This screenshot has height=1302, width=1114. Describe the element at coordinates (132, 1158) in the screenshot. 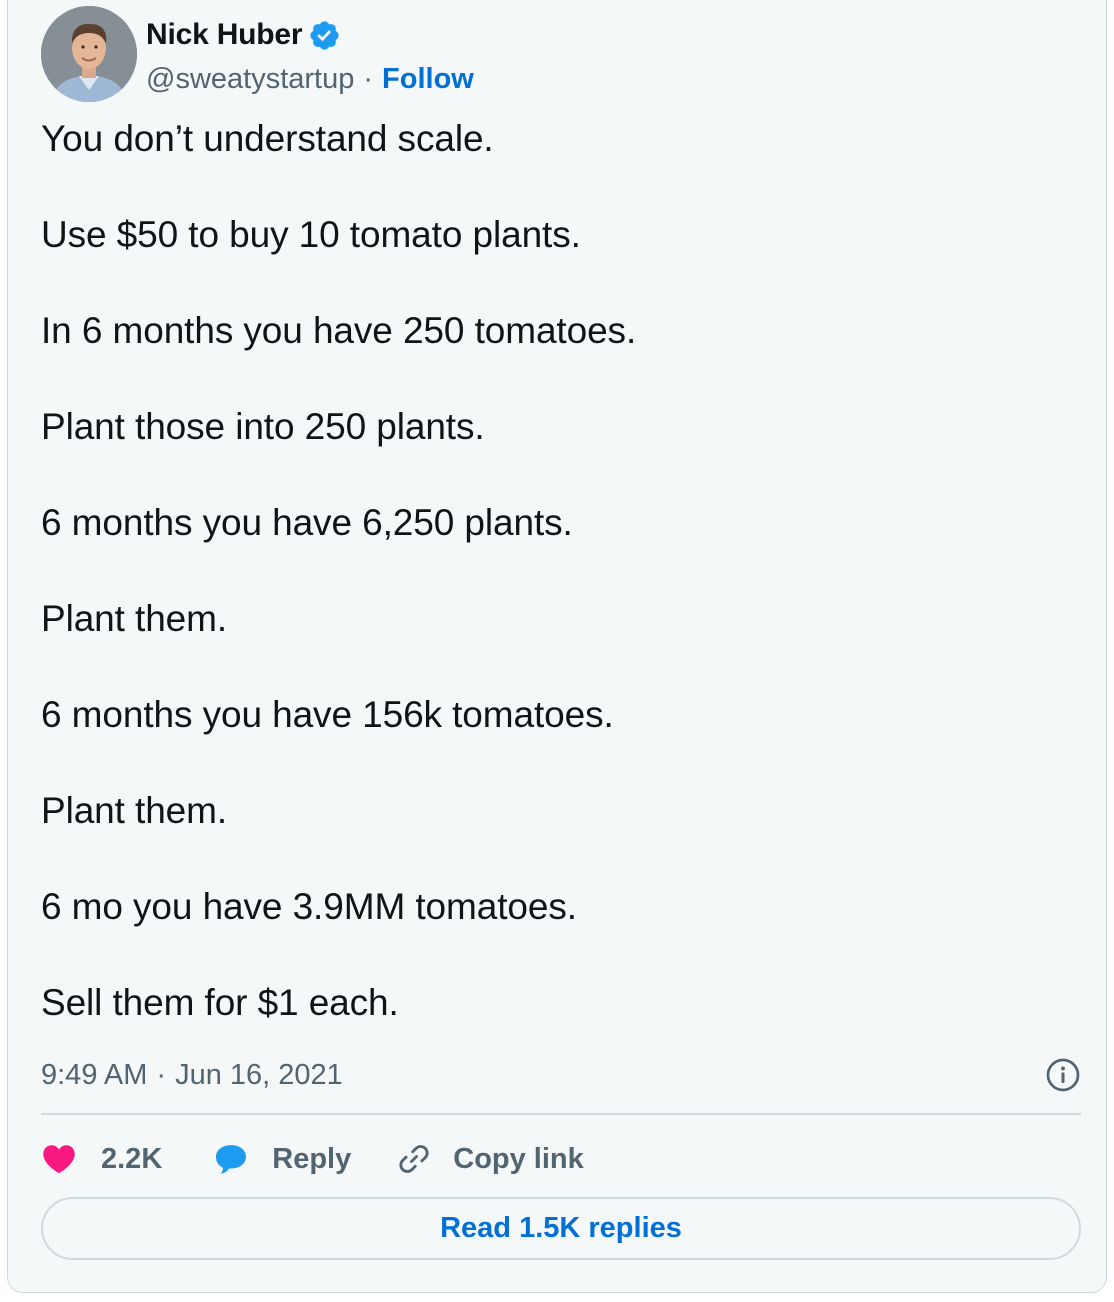

I see `like-count: 2.2K` at that location.